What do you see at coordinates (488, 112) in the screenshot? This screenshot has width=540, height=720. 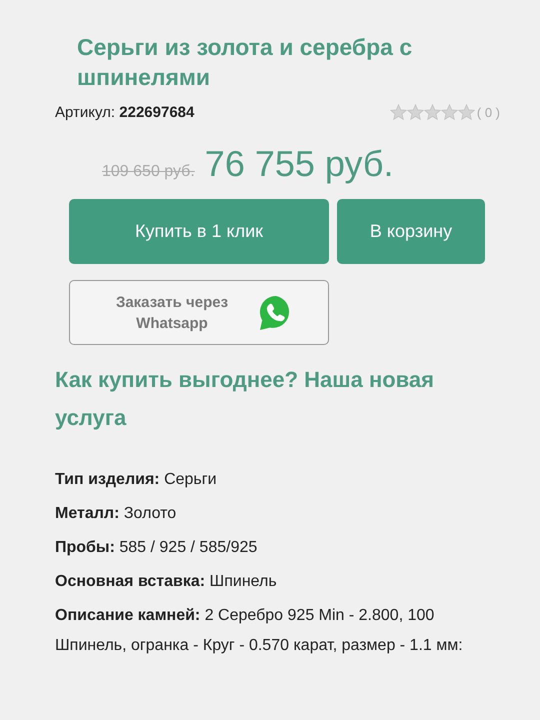 I see `review-count: ( 0 )` at bounding box center [488, 112].